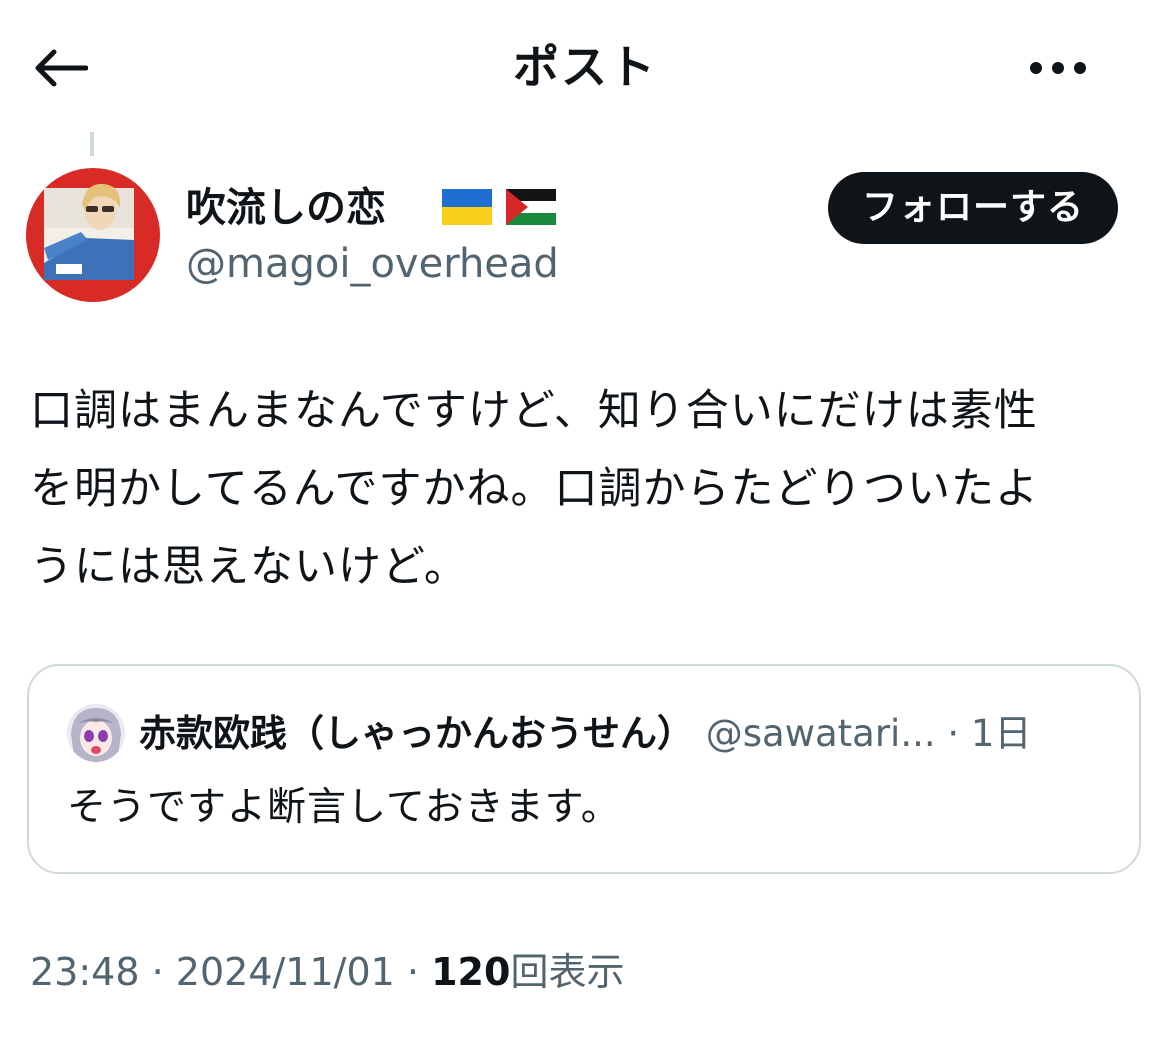  What do you see at coordinates (92, 144) in the screenshot?
I see `thread-connector-line` at bounding box center [92, 144].